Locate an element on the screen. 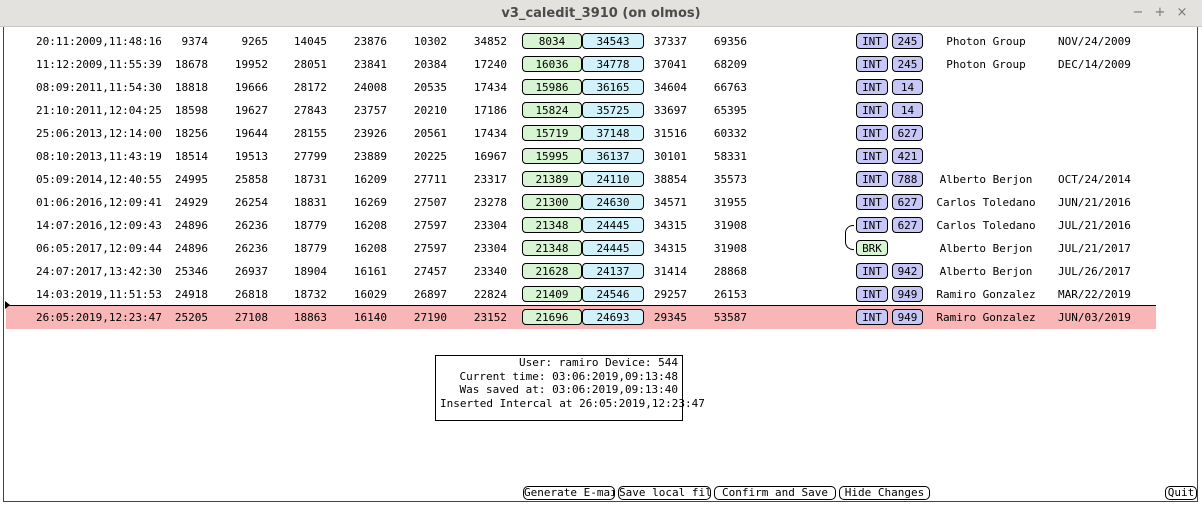 This screenshot has width=1202, height=505. cell-c: 24110 is located at coordinates (613, 179).